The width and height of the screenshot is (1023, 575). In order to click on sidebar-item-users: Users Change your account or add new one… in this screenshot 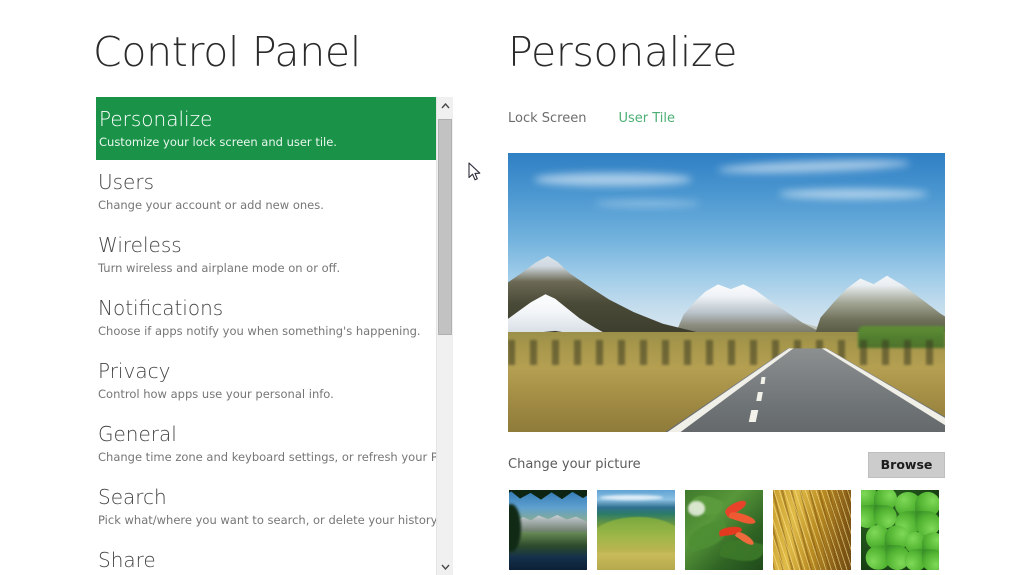, I will do `click(266, 191)`.